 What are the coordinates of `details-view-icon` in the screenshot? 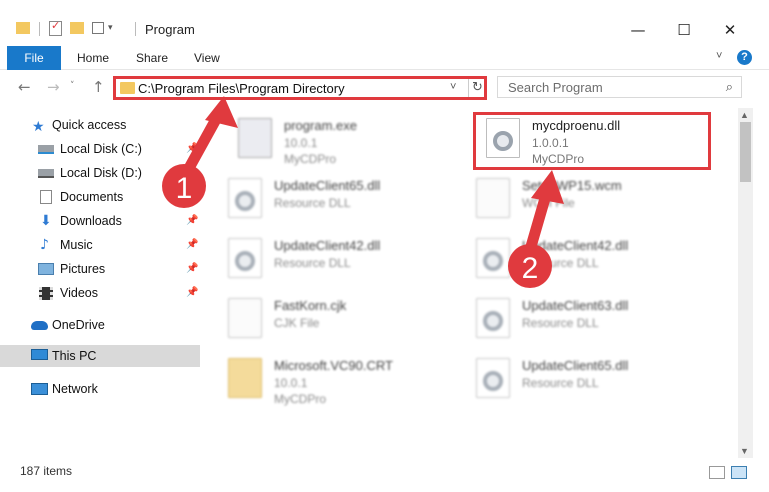 It's located at (717, 472).